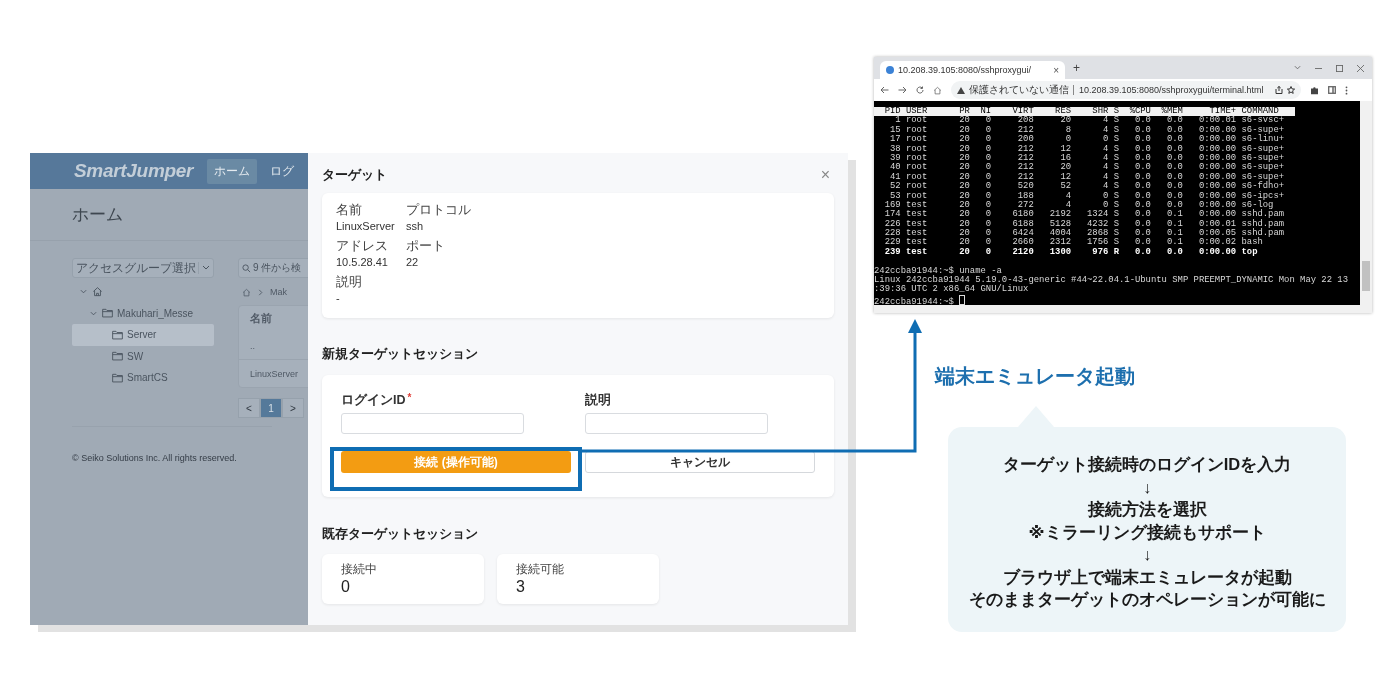 The height and width of the screenshot is (690, 1376). Describe the element at coordinates (1339, 68) in the screenshot. I see `maximize-icon` at that location.